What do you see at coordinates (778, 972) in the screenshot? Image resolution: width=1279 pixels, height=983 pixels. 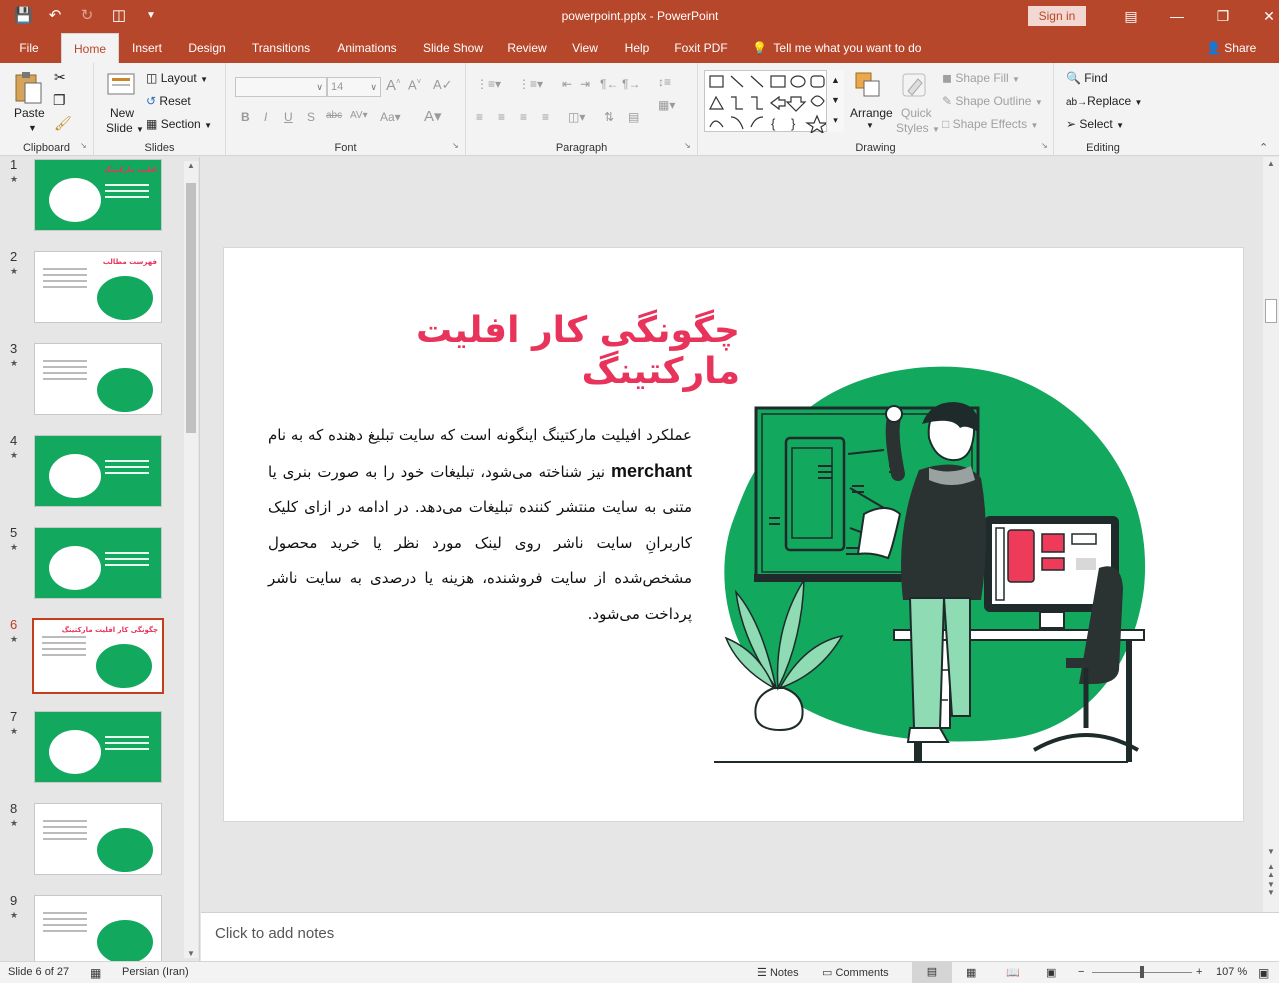 I see `notes-toggle: ☰ Notes` at bounding box center [778, 972].